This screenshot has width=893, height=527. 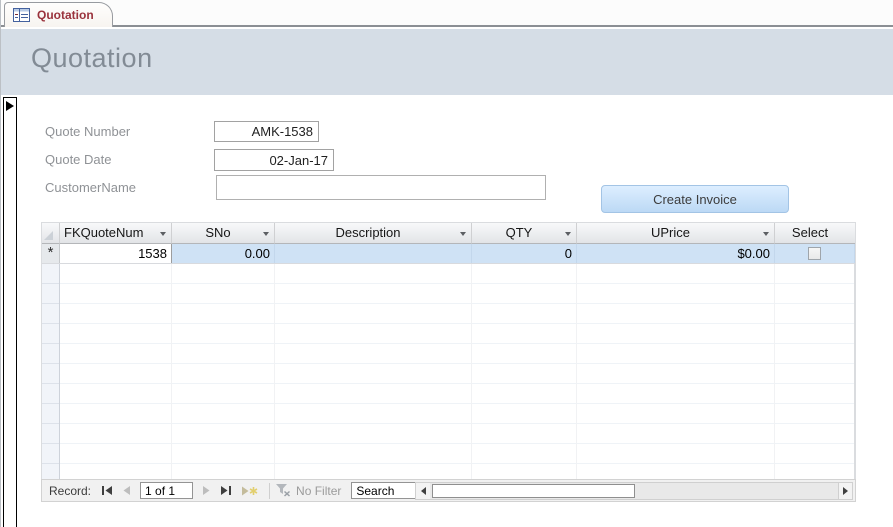 I want to click on select-all-corner, so click(x=51, y=233).